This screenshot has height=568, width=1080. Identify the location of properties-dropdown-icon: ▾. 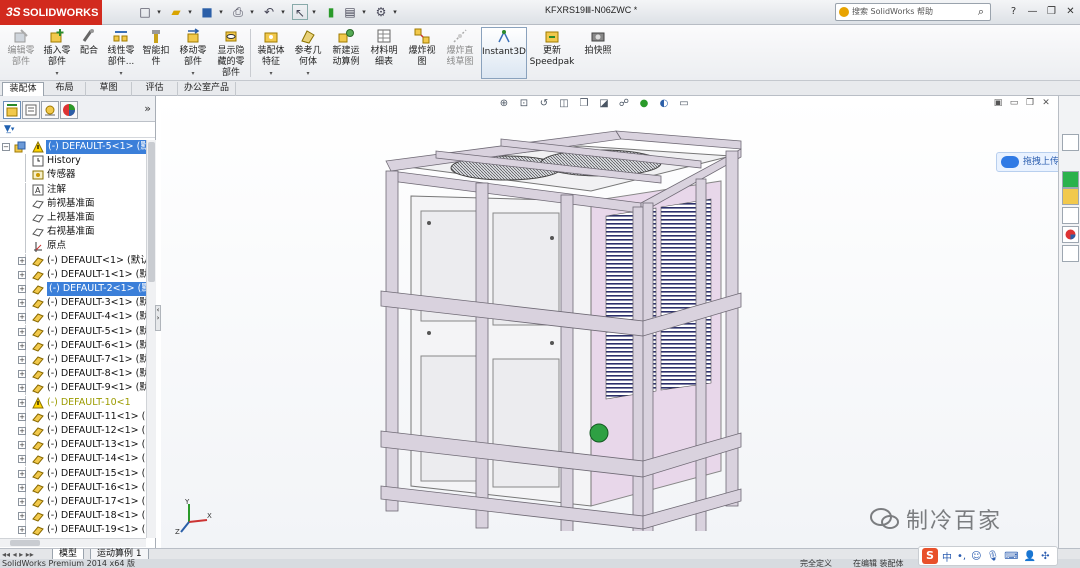
(364, 12).